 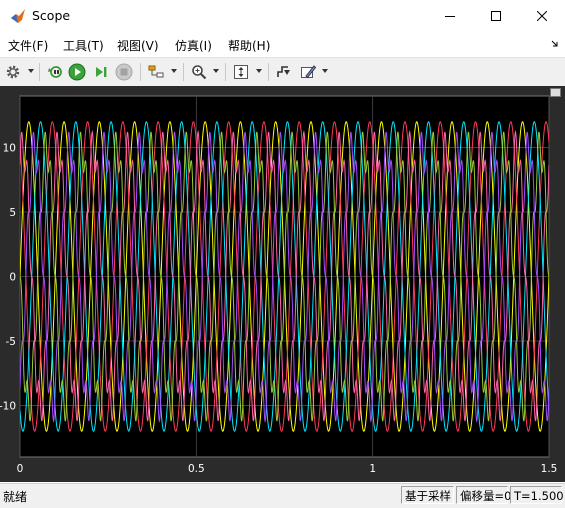 I want to click on maximize-icon, so click(x=496, y=16).